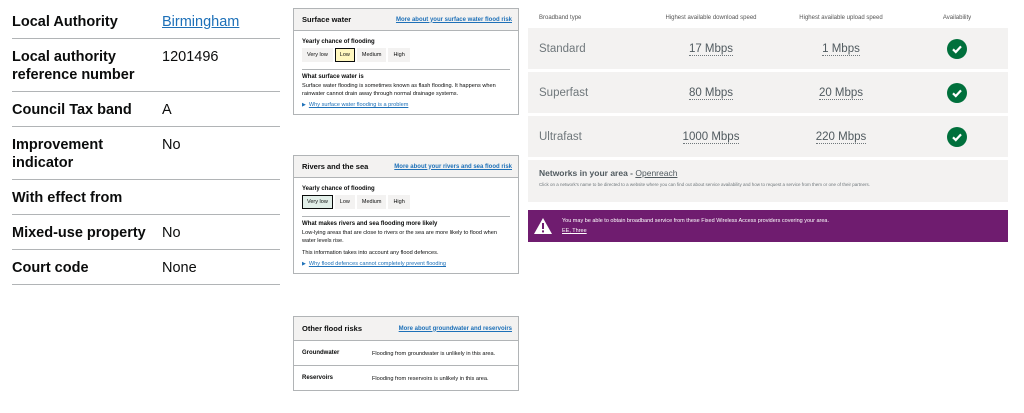 The image size is (1024, 413). What do you see at coordinates (146, 109) in the screenshot?
I see `council-row-tax-band: Council Tax band A` at bounding box center [146, 109].